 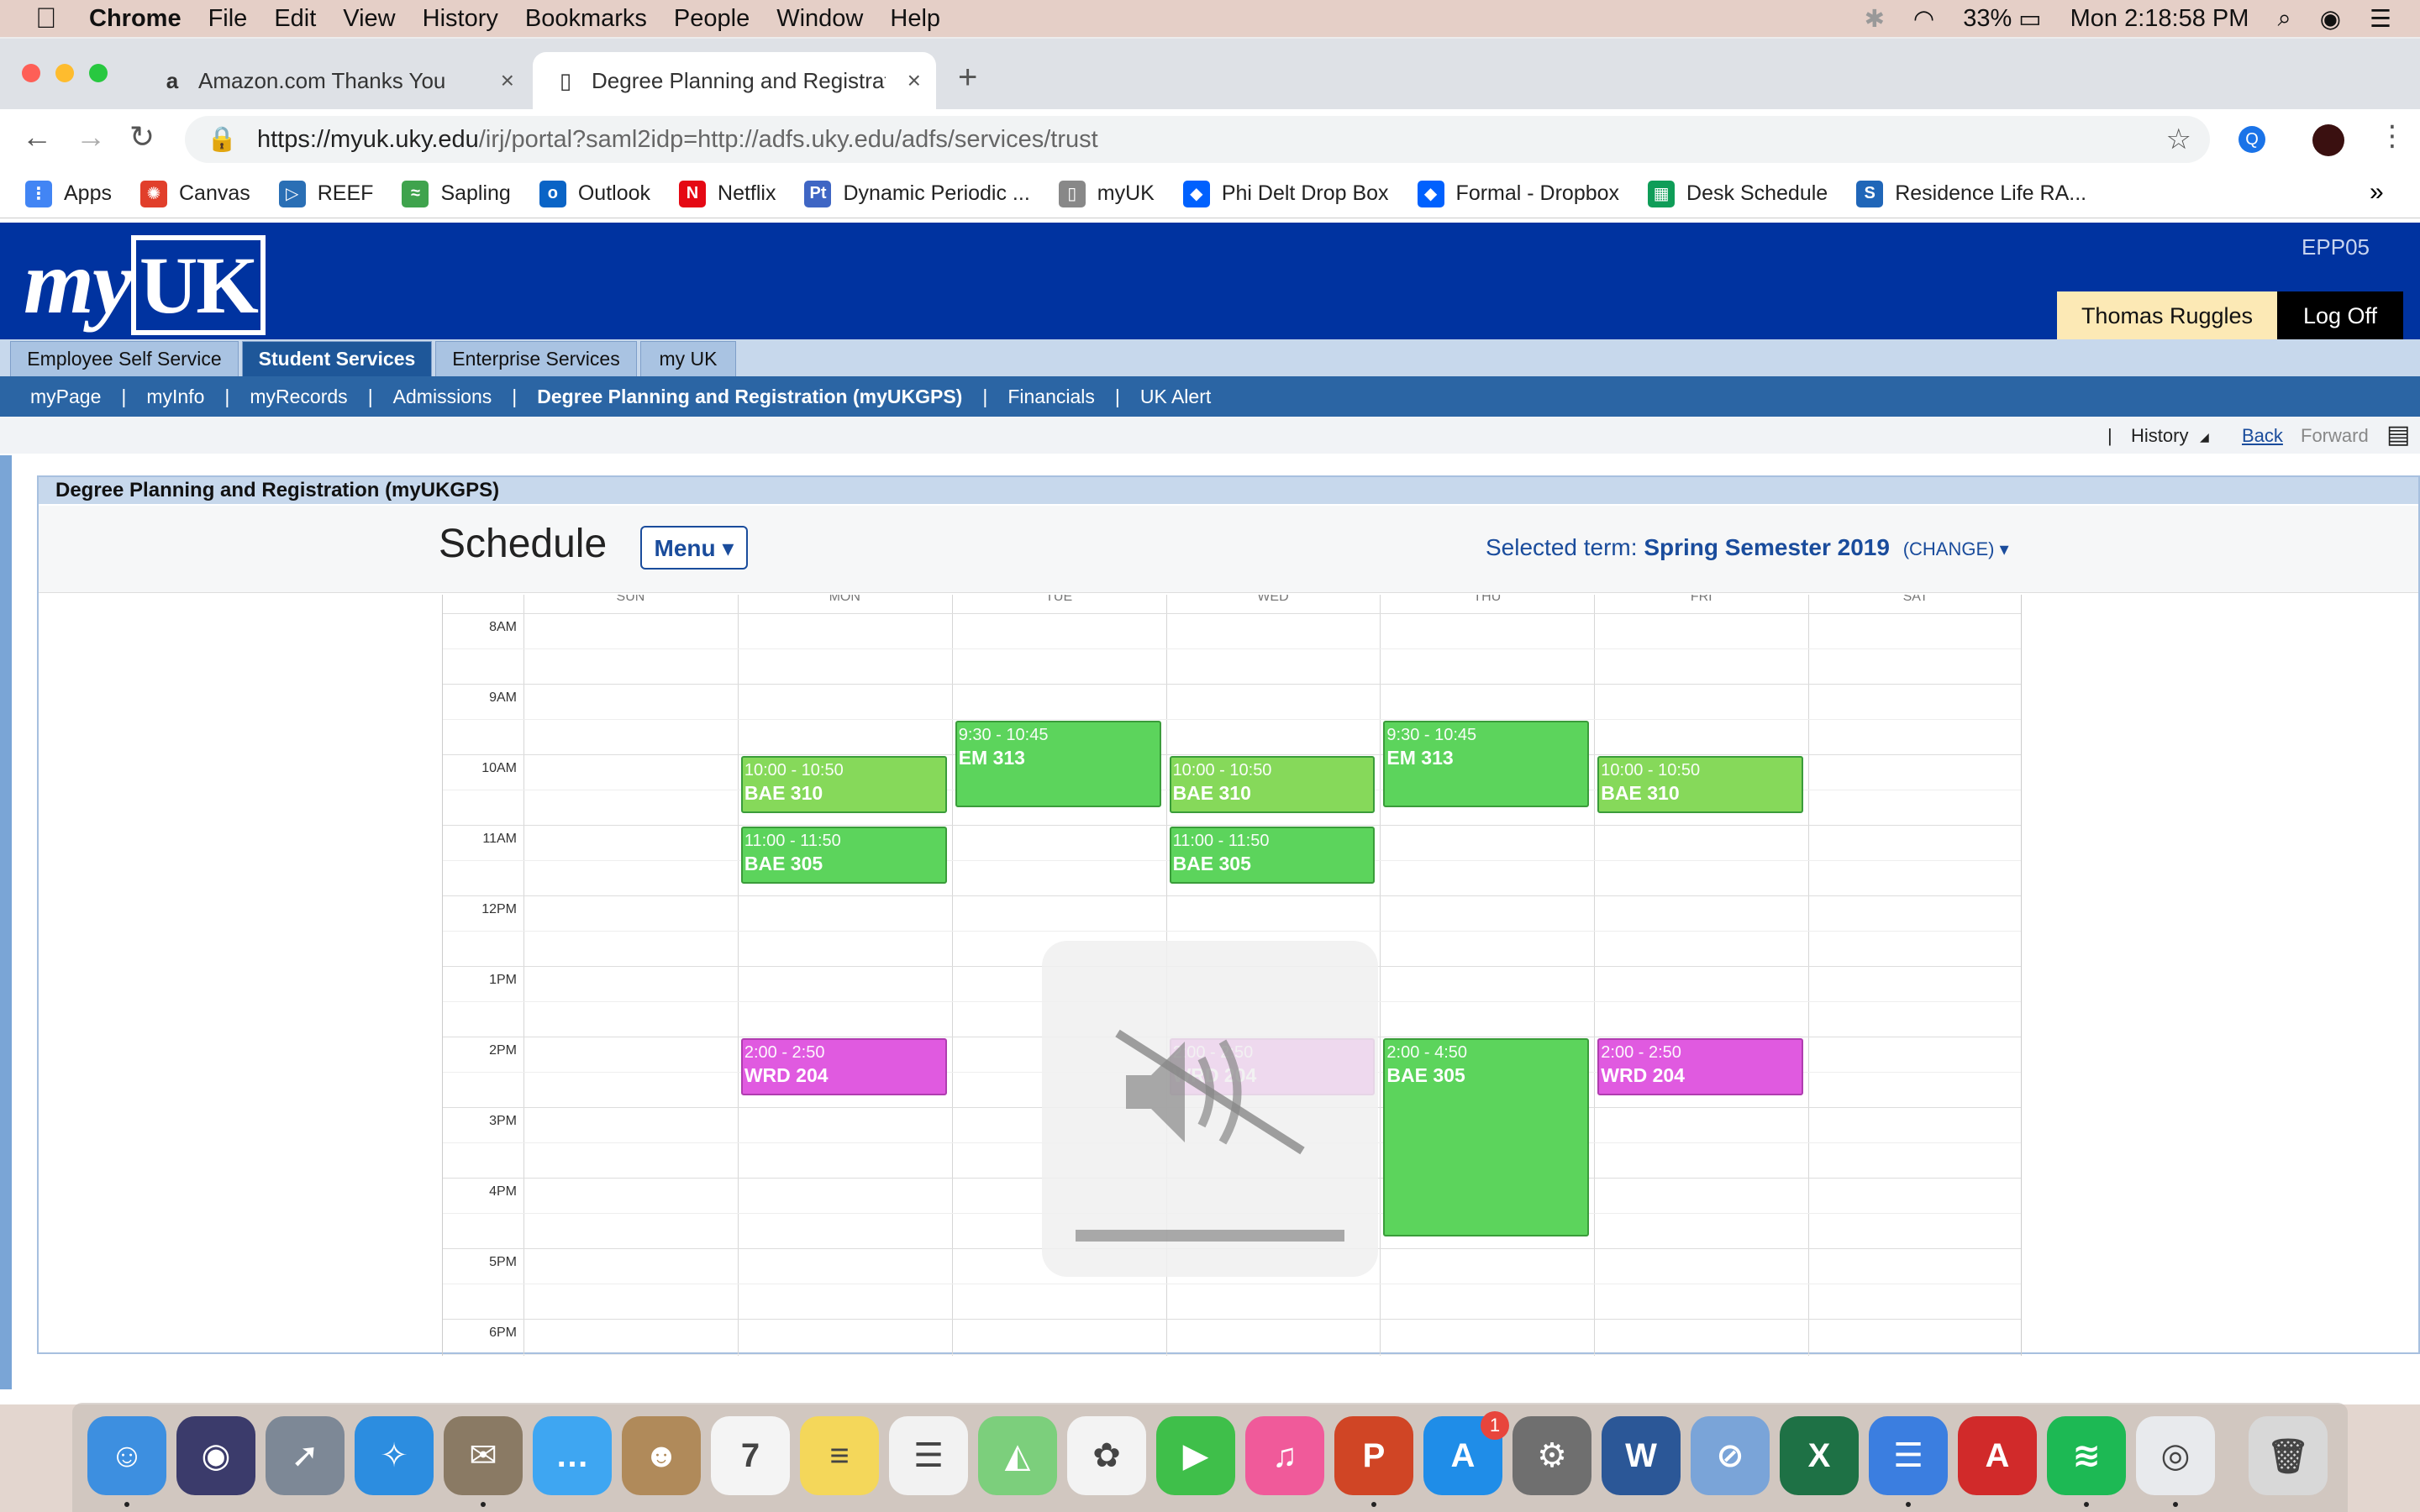 I want to click on menu-dropdown-button: Menu ▾, so click(x=694, y=548).